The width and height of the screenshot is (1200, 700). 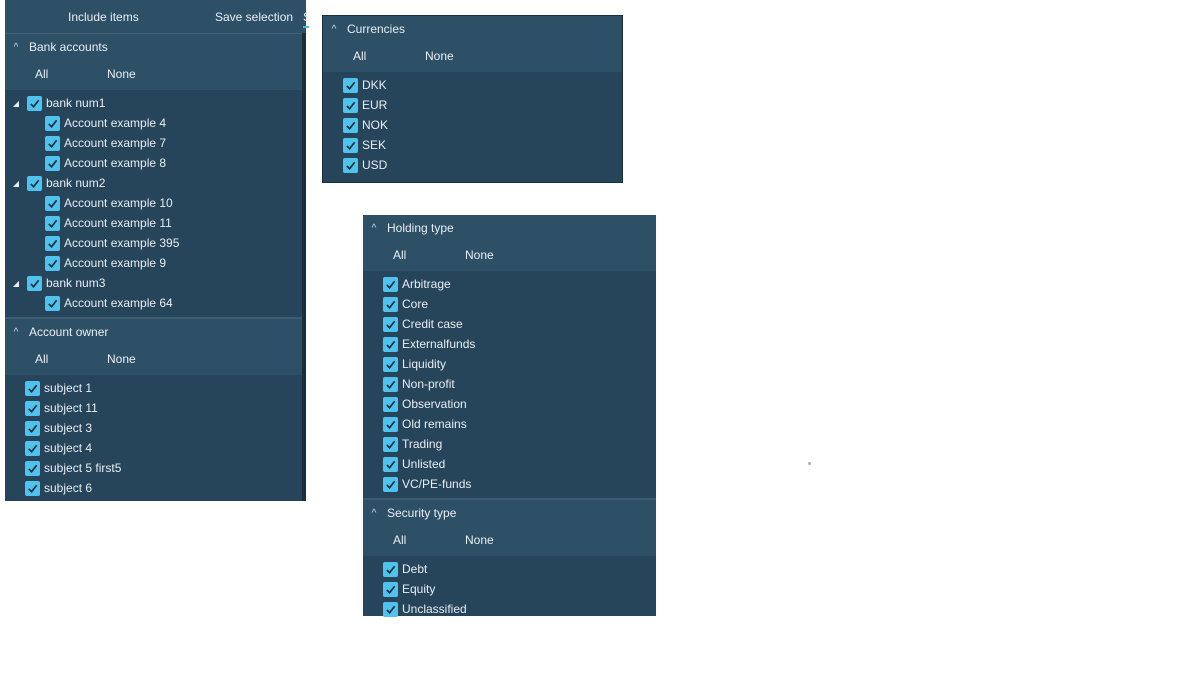 What do you see at coordinates (472, 165) in the screenshot?
I see `list-item: USD` at bounding box center [472, 165].